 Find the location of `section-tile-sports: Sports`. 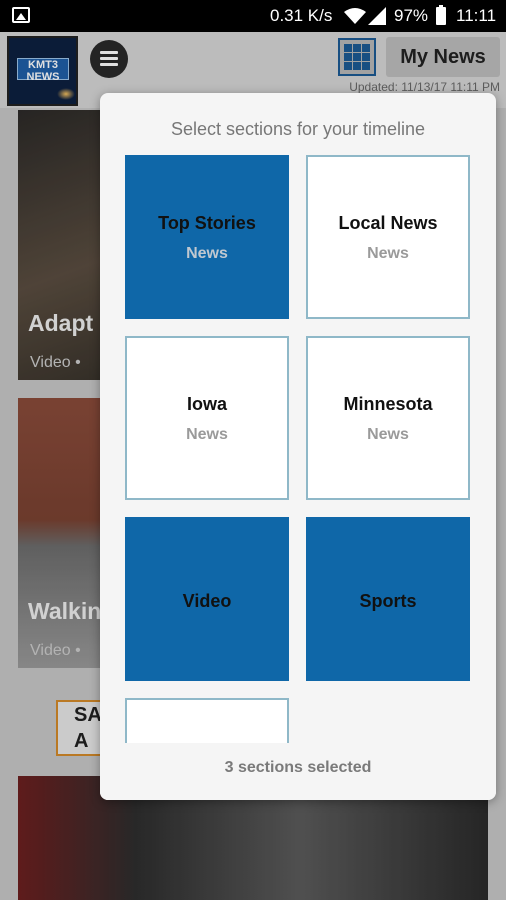

section-tile-sports: Sports is located at coordinates (388, 599).